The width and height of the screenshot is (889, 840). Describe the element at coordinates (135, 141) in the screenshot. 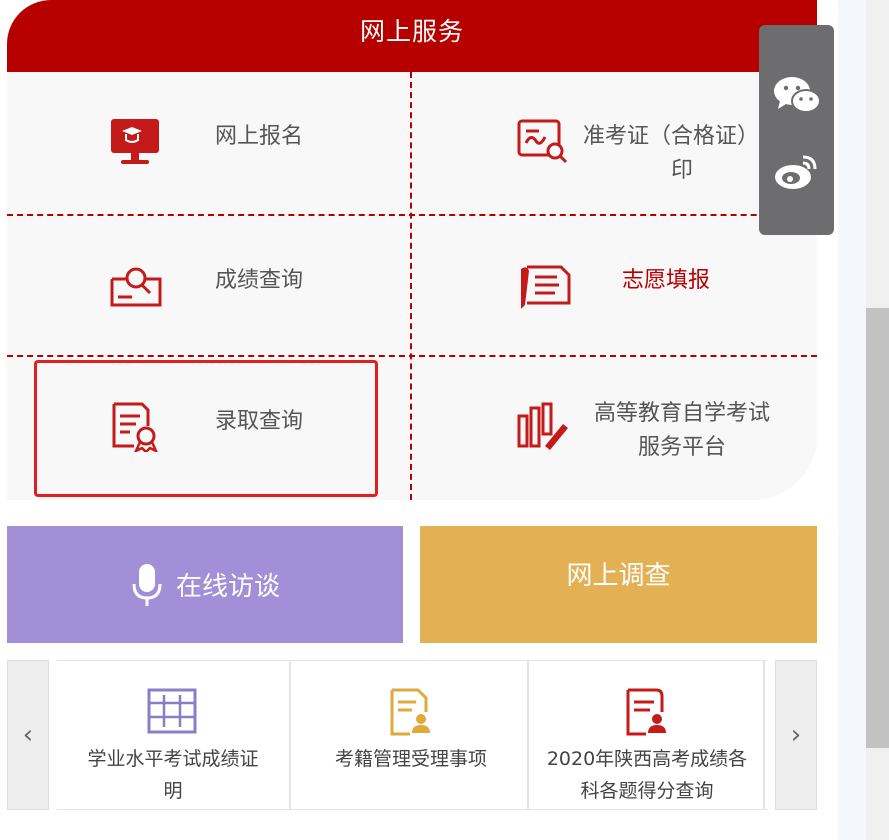

I see `monitor-icon` at that location.